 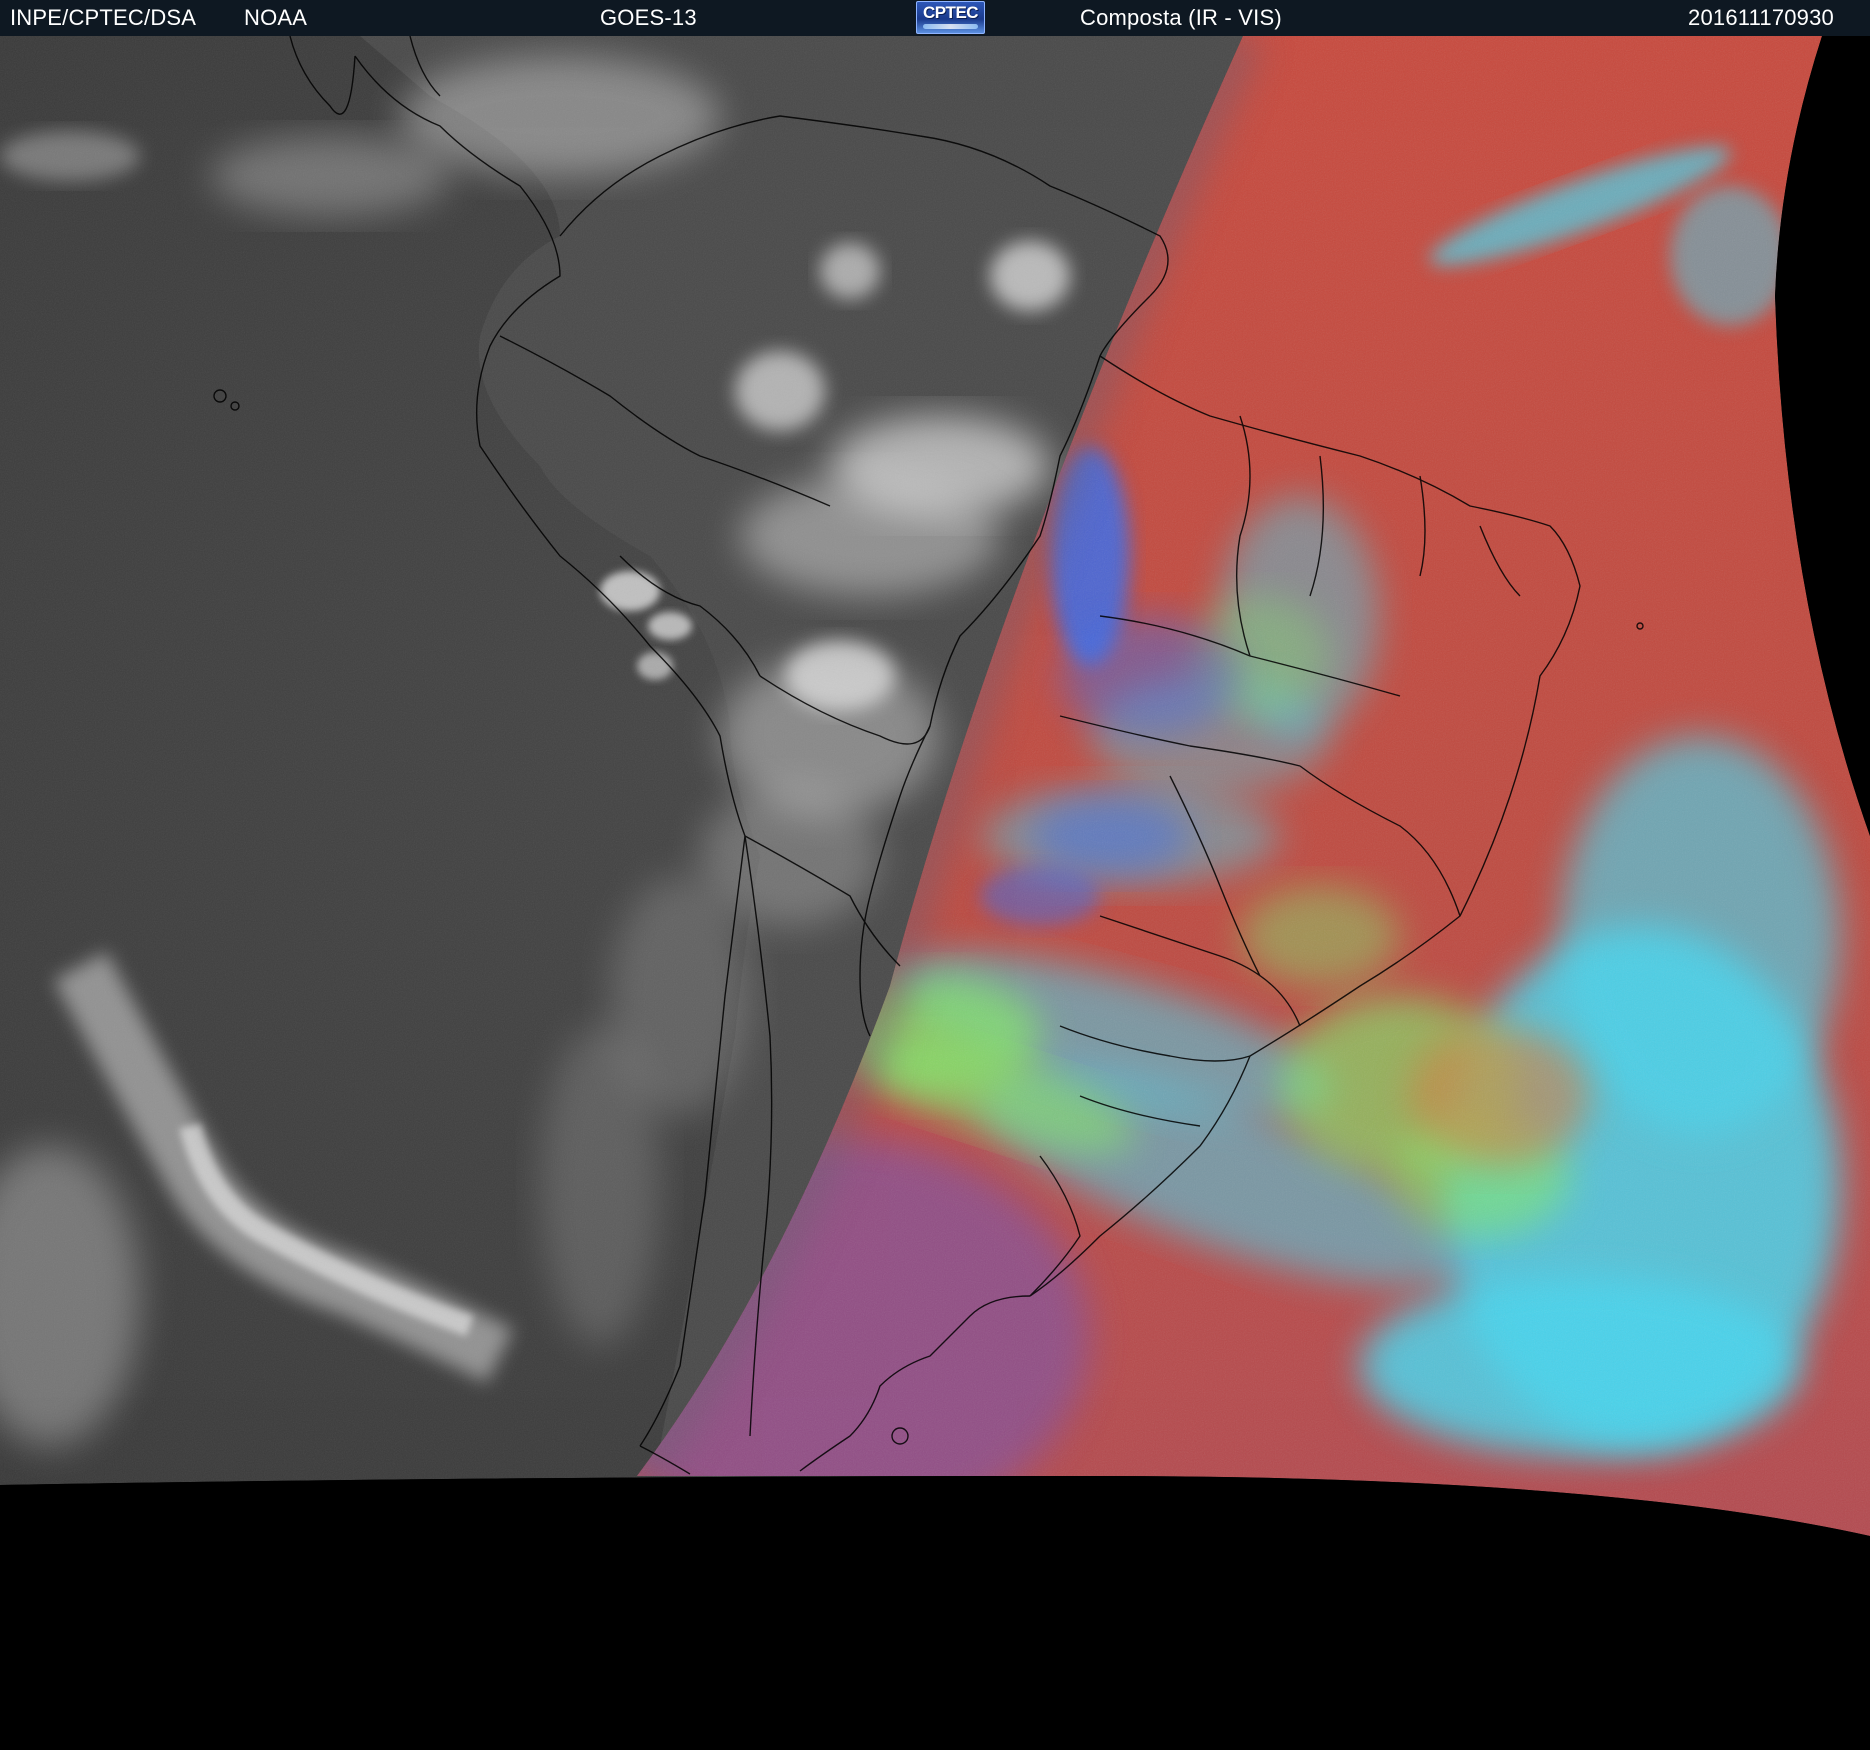 What do you see at coordinates (648, 17) in the screenshot?
I see `satellite-label: GOES-13` at bounding box center [648, 17].